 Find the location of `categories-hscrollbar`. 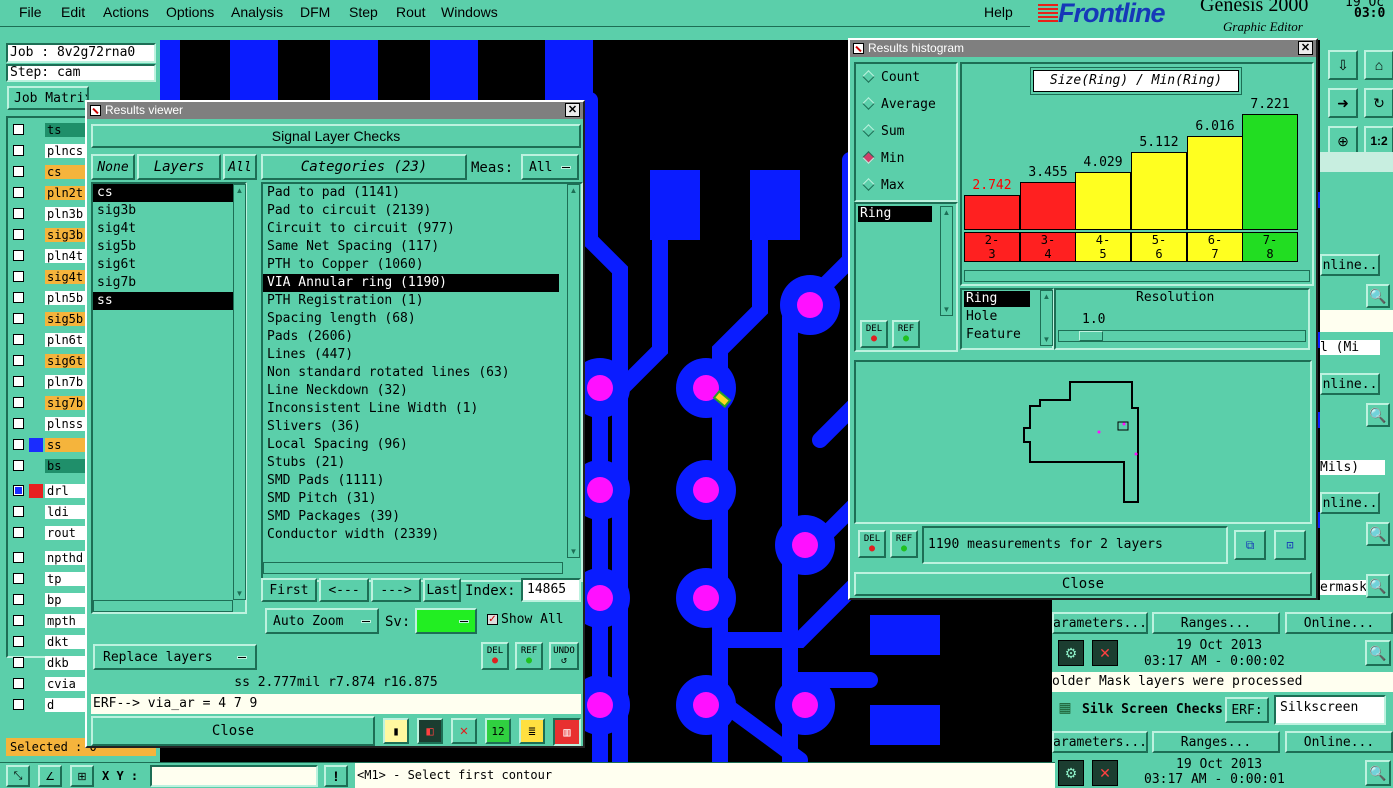

categories-hscrollbar is located at coordinates (413, 568).